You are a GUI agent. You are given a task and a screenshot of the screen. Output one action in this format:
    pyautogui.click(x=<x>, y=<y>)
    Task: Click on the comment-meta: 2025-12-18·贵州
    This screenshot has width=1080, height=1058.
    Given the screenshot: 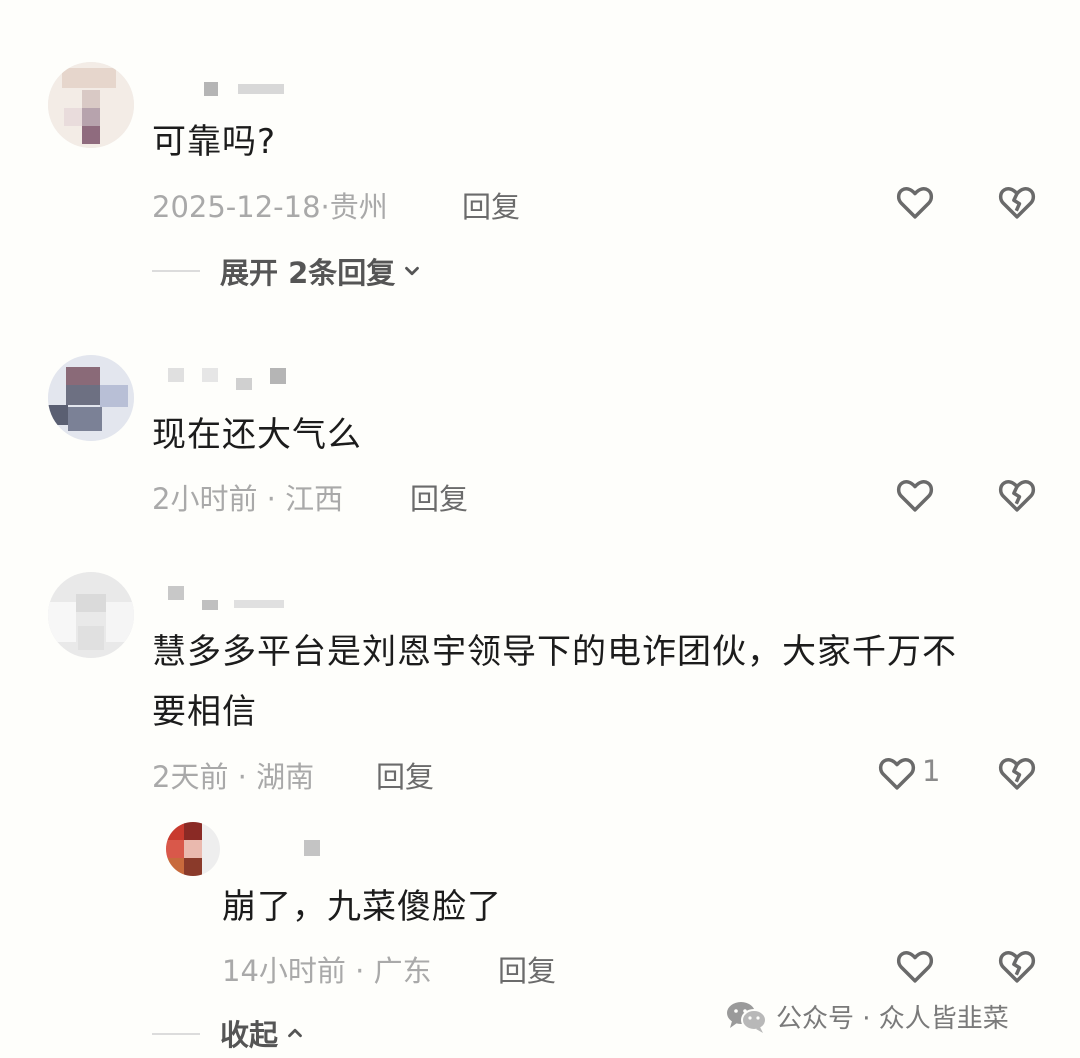 What is the action you would take?
    pyautogui.click(x=270, y=205)
    